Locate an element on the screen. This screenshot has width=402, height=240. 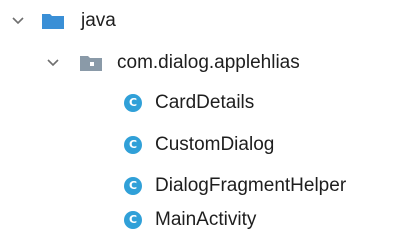
tree-node-class: C CustomDialog is located at coordinates (201, 145).